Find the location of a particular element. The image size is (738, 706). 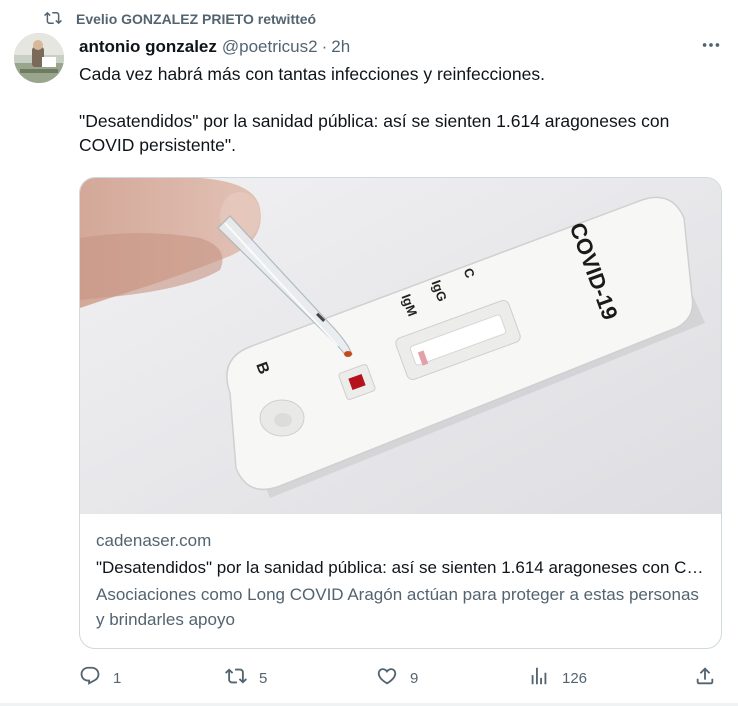

more-icon is located at coordinates (711, 47).